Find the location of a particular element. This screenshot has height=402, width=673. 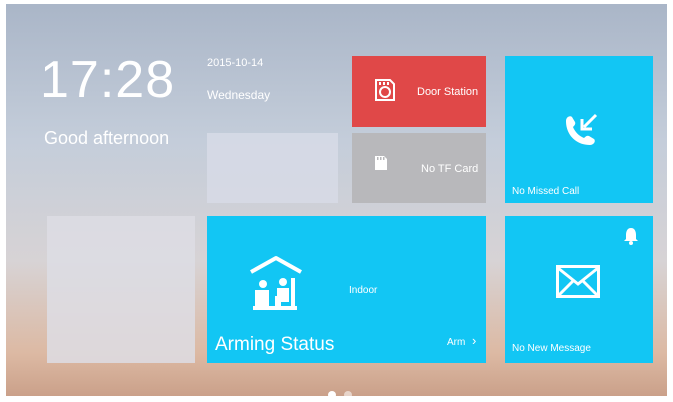

missed-call-tile: No Missed Call is located at coordinates (579, 129).